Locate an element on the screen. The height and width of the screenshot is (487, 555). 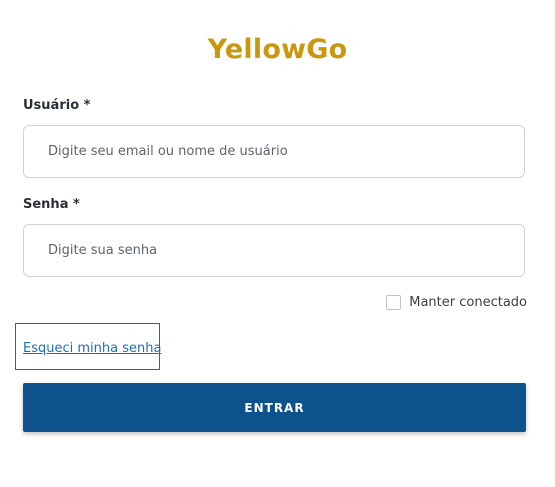
remember-me: Manter conectado is located at coordinates (456, 302).